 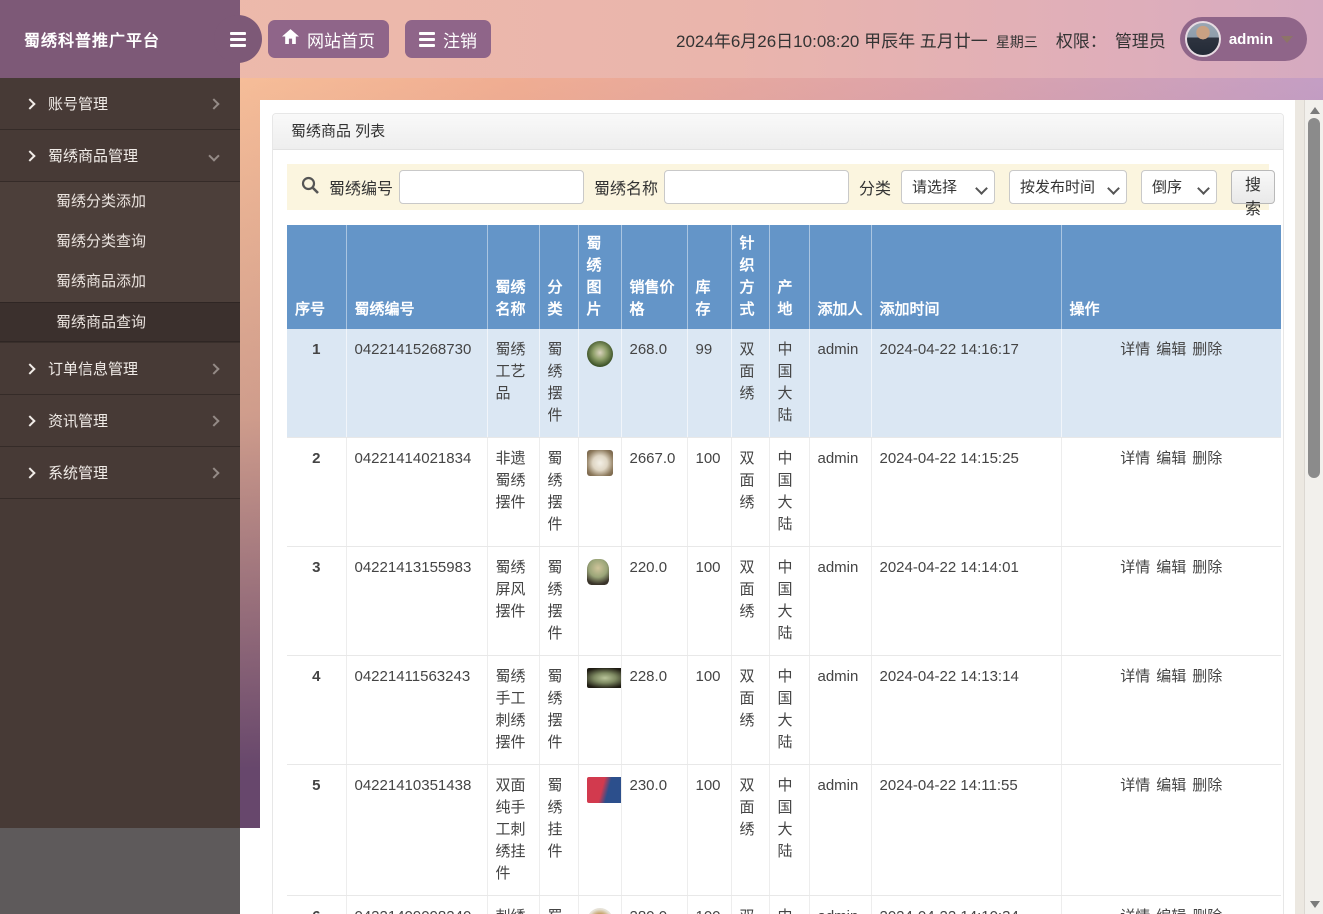 I want to click on sort-field-select: 按发布时间, so click(x=1068, y=187).